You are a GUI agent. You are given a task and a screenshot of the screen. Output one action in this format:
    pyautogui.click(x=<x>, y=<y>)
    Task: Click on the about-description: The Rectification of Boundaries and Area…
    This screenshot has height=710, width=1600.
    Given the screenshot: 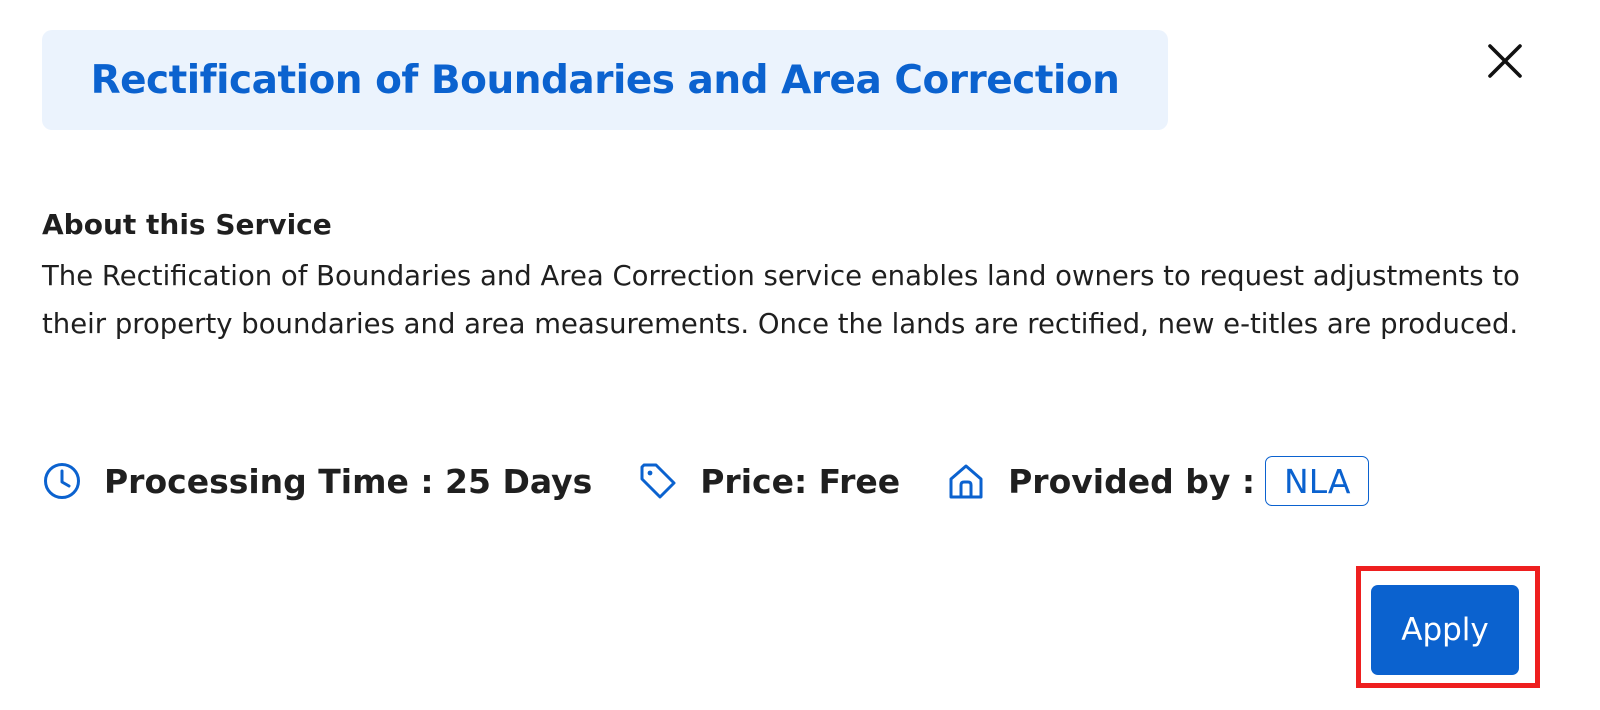 What is the action you would take?
    pyautogui.click(x=781, y=300)
    